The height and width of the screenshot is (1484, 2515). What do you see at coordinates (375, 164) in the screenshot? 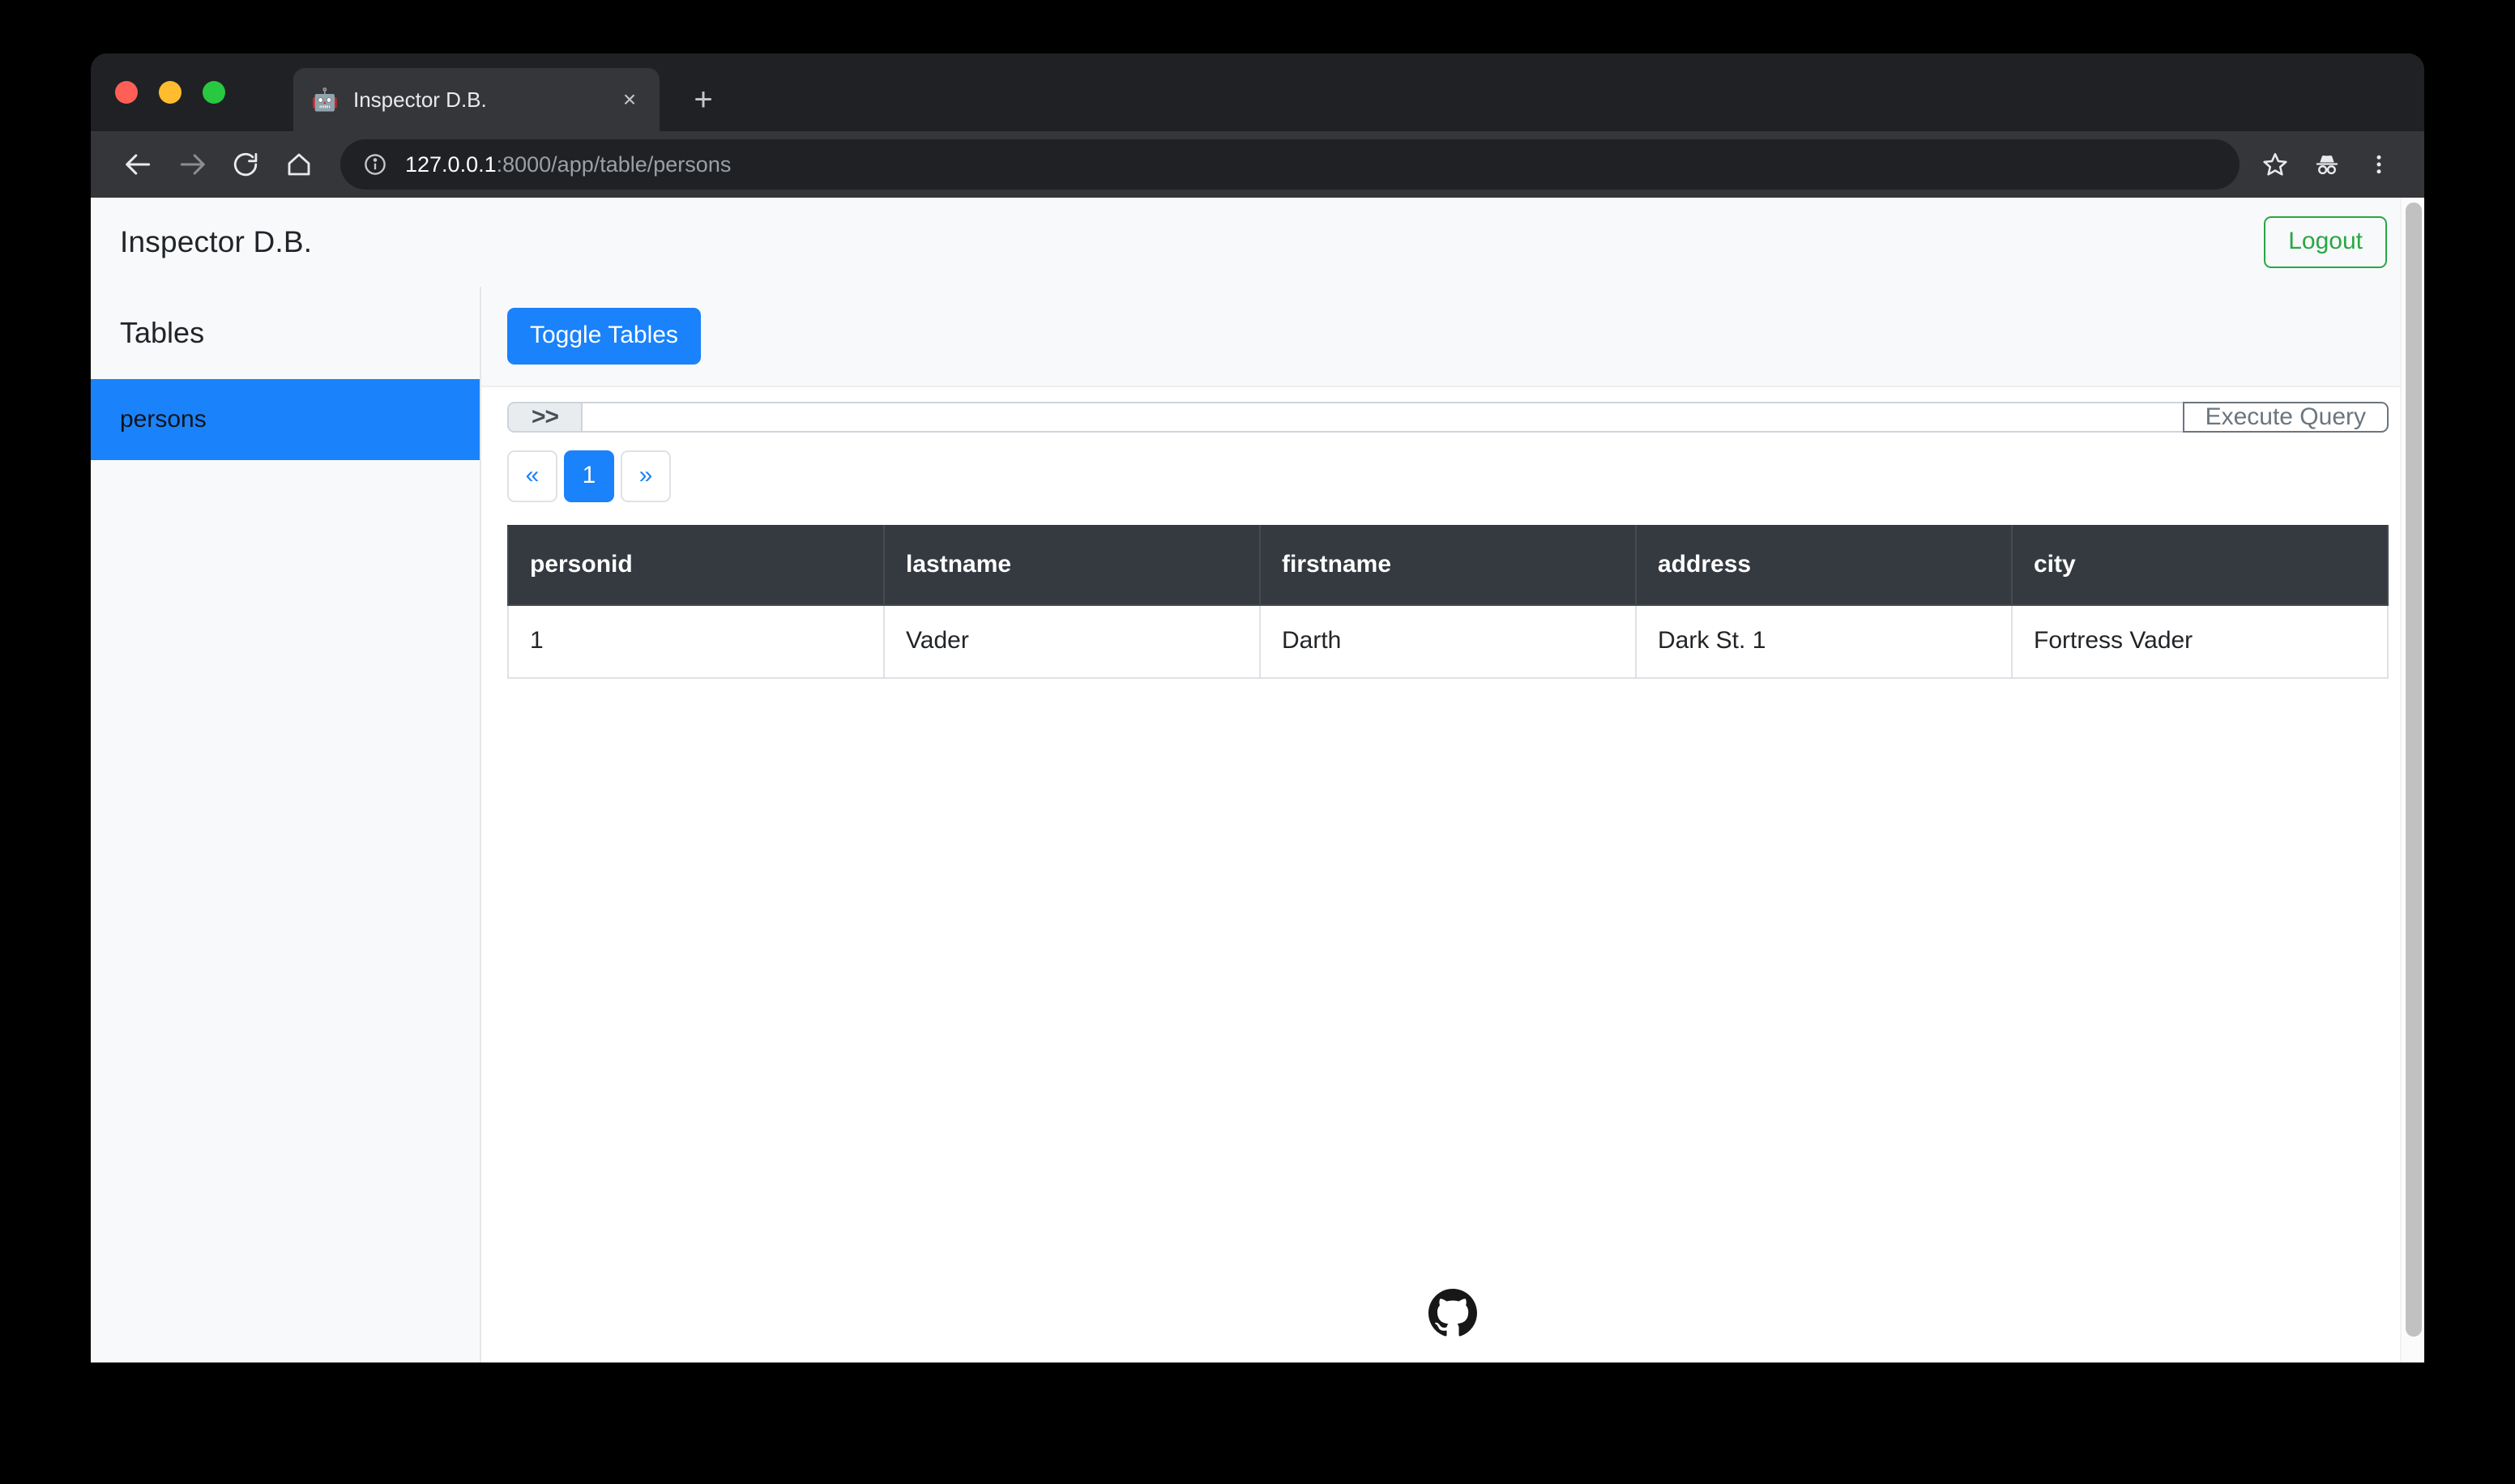
I see `info-circle-icon` at bounding box center [375, 164].